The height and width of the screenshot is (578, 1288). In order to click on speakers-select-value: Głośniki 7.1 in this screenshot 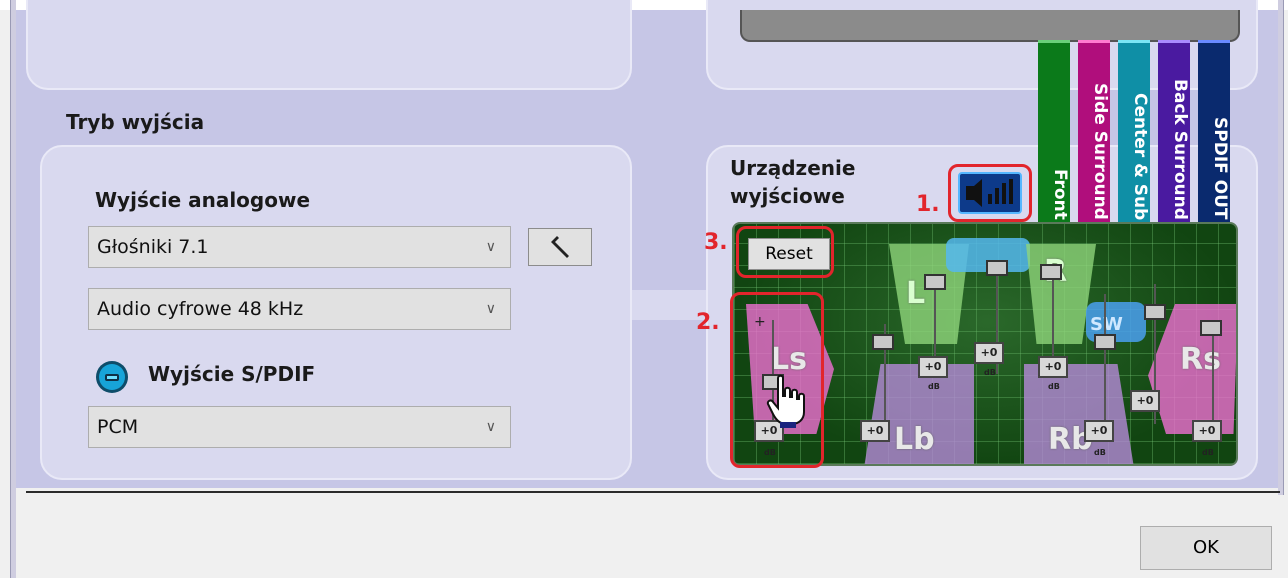, I will do `click(153, 247)`.